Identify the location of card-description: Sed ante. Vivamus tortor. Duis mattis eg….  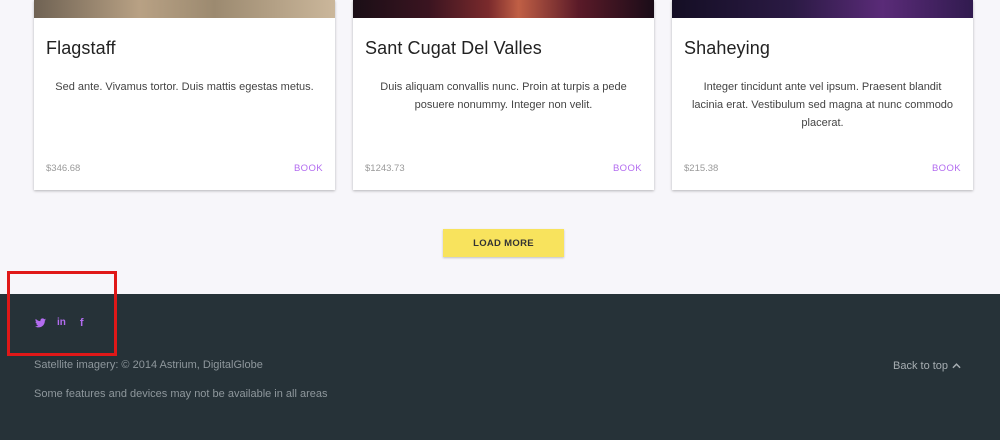
(184, 87).